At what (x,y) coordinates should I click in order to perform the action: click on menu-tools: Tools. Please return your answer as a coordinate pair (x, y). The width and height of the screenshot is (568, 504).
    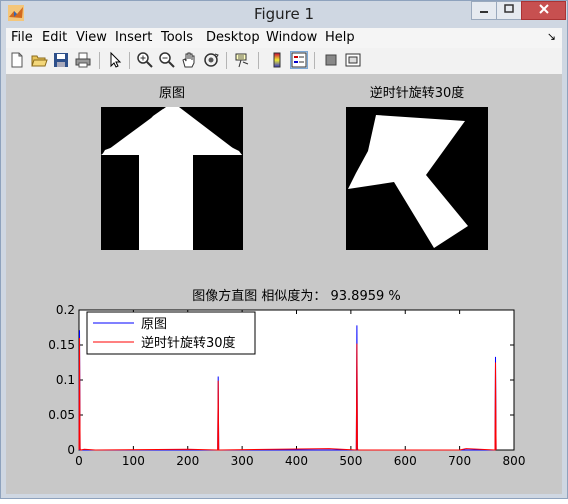
    Looking at the image, I should click on (177, 37).